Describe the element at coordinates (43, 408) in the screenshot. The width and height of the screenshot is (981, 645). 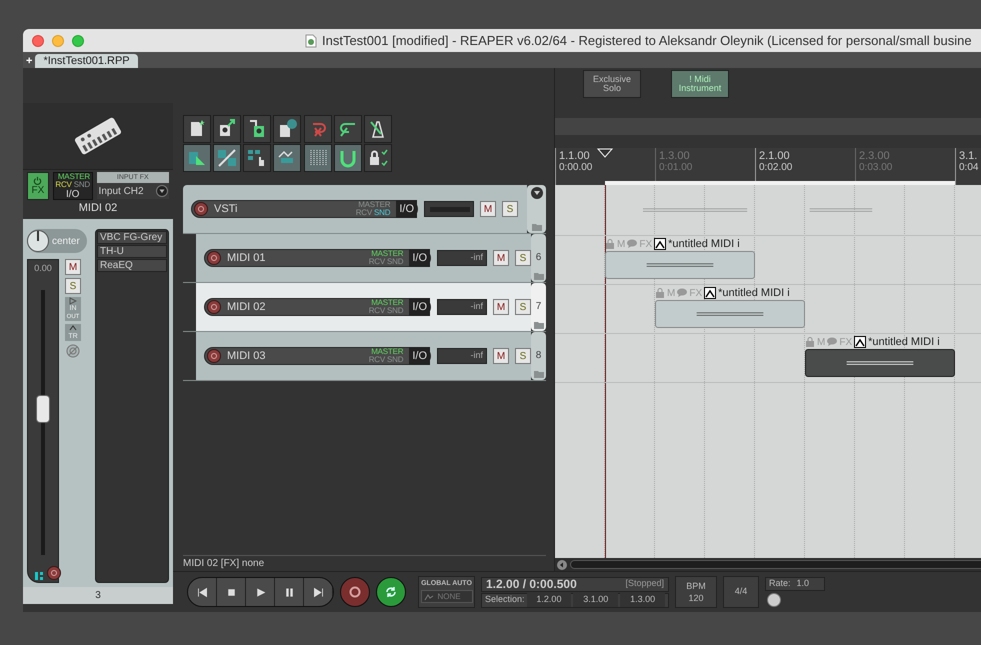
I see `fader-thumb` at that location.